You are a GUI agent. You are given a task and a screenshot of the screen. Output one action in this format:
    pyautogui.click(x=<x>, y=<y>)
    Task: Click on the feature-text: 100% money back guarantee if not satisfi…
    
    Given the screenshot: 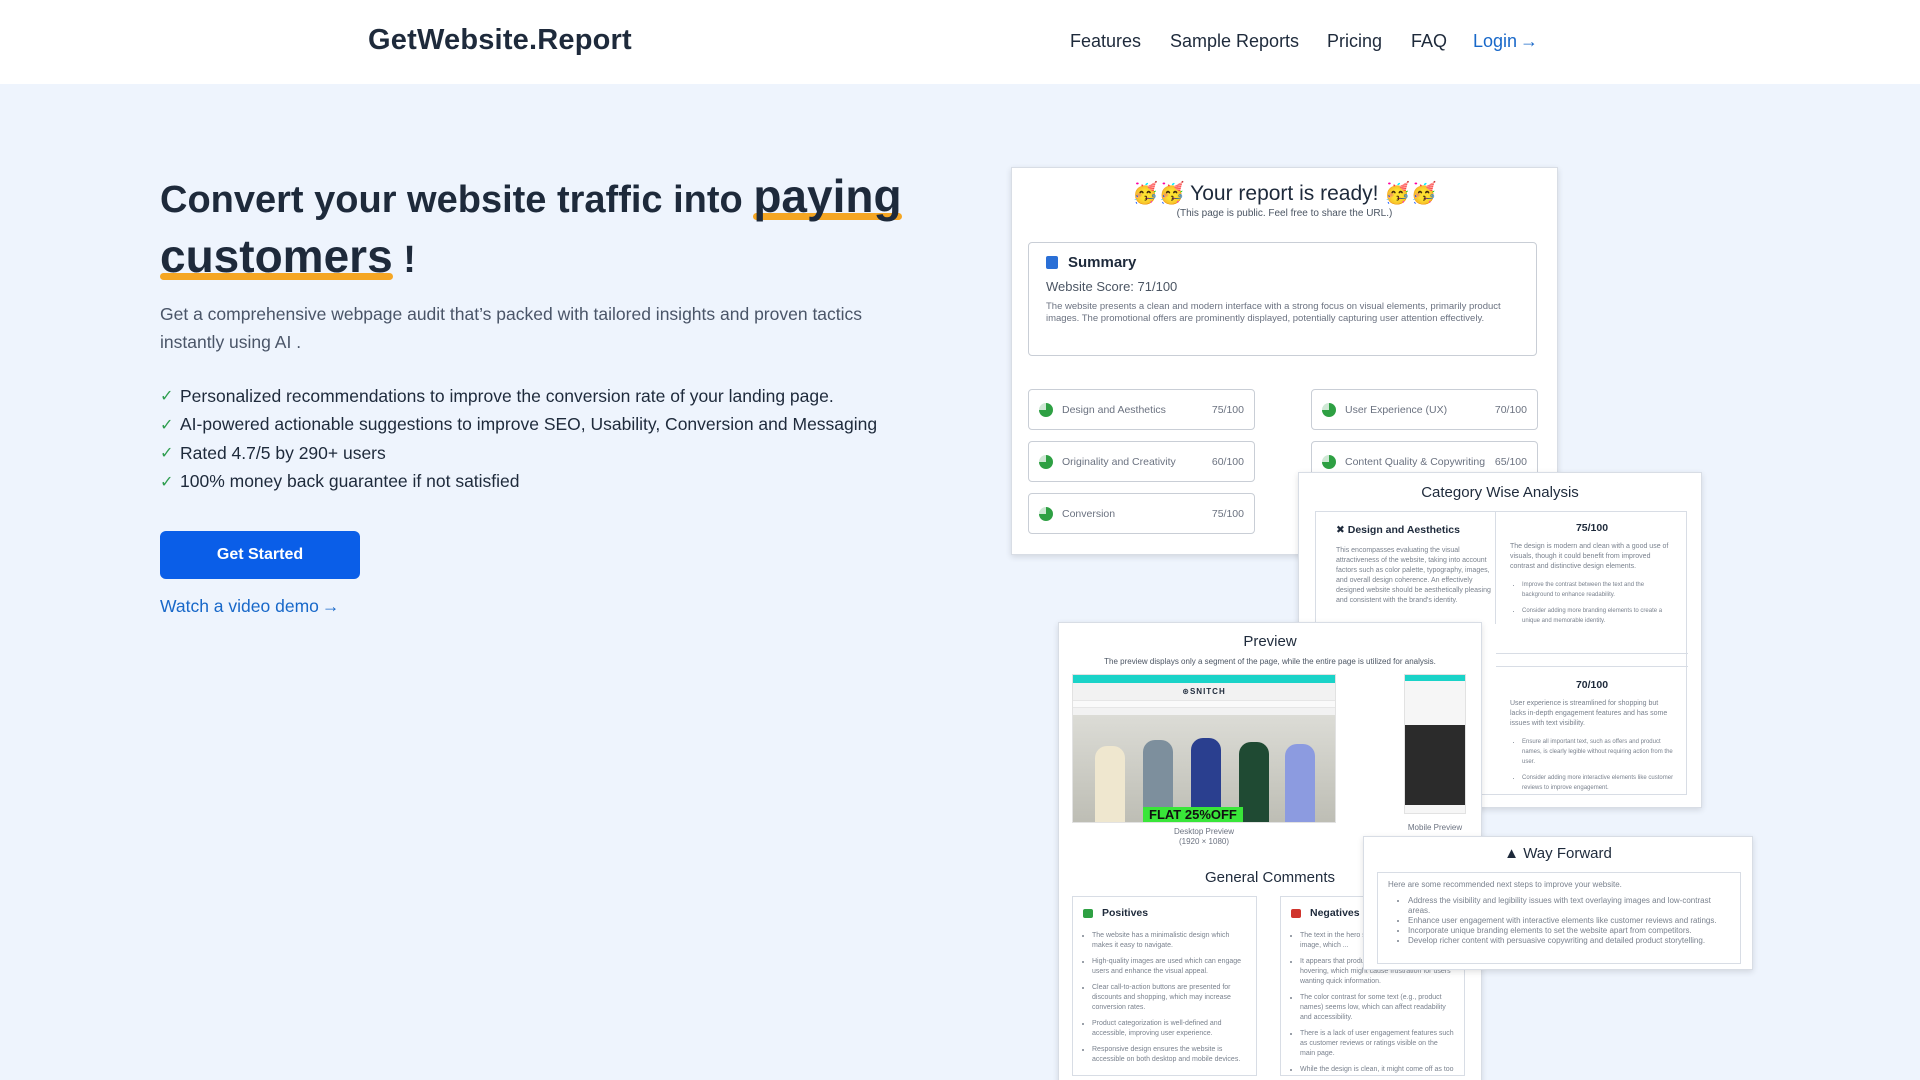 What is the action you would take?
    pyautogui.click(x=350, y=481)
    